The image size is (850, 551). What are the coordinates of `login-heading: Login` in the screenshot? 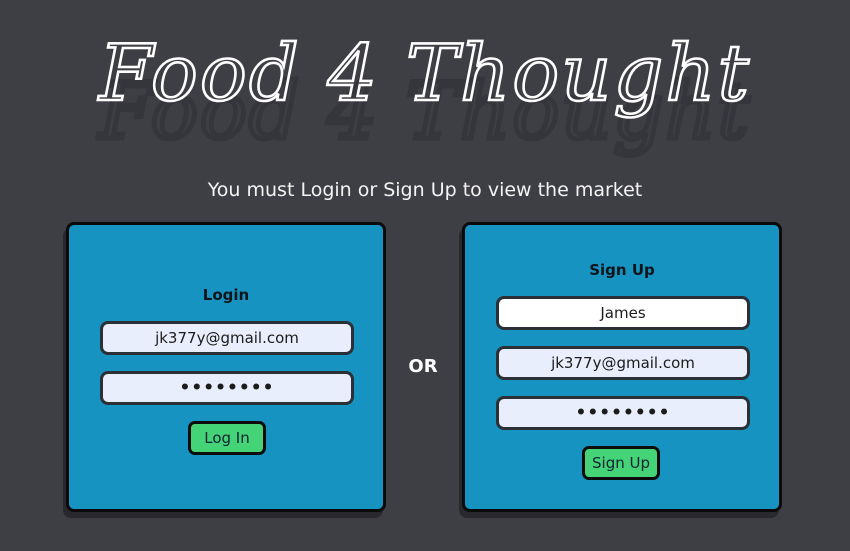 It's located at (226, 295).